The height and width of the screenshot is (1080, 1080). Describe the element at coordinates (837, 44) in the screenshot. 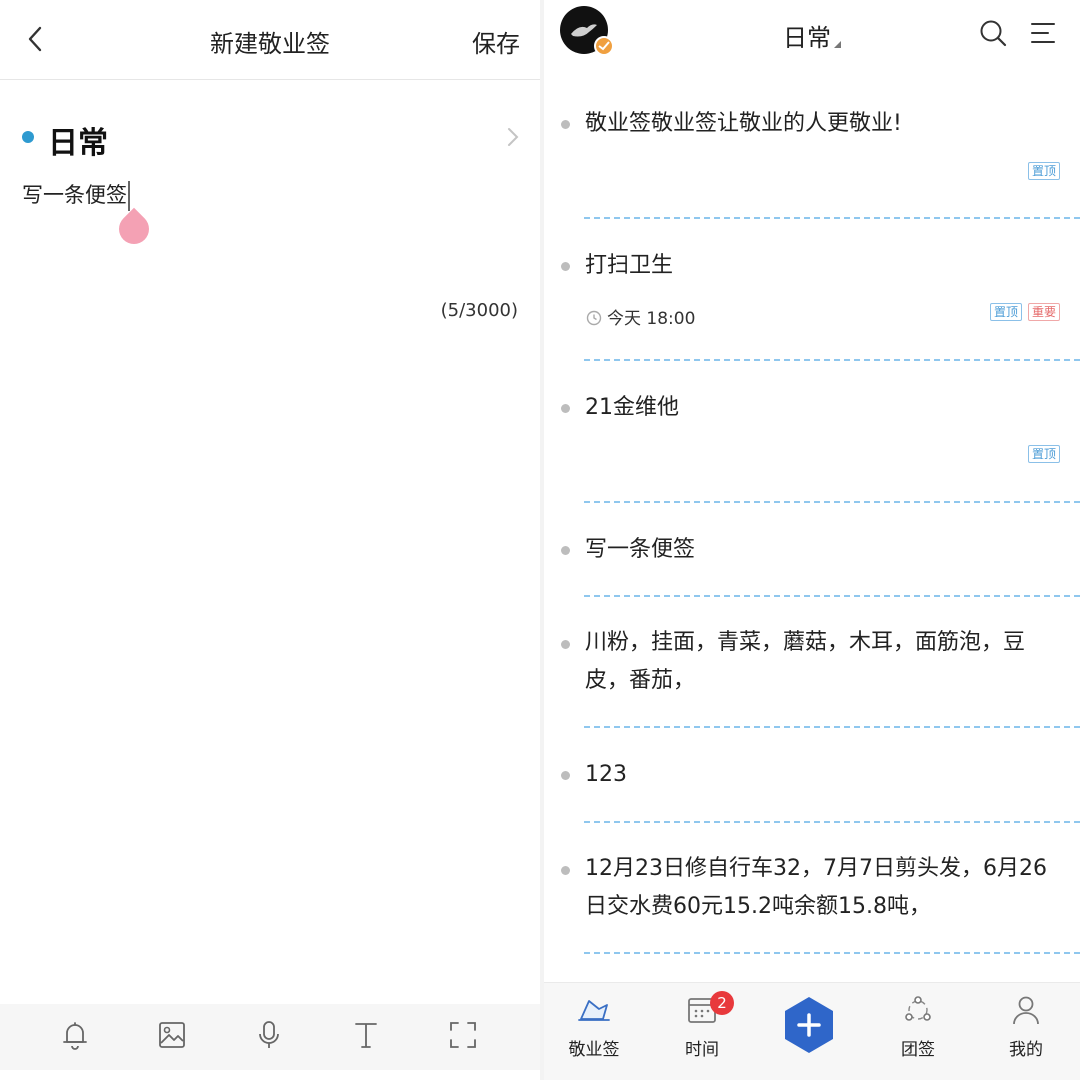

I see `dropdown-triangle-icon` at that location.